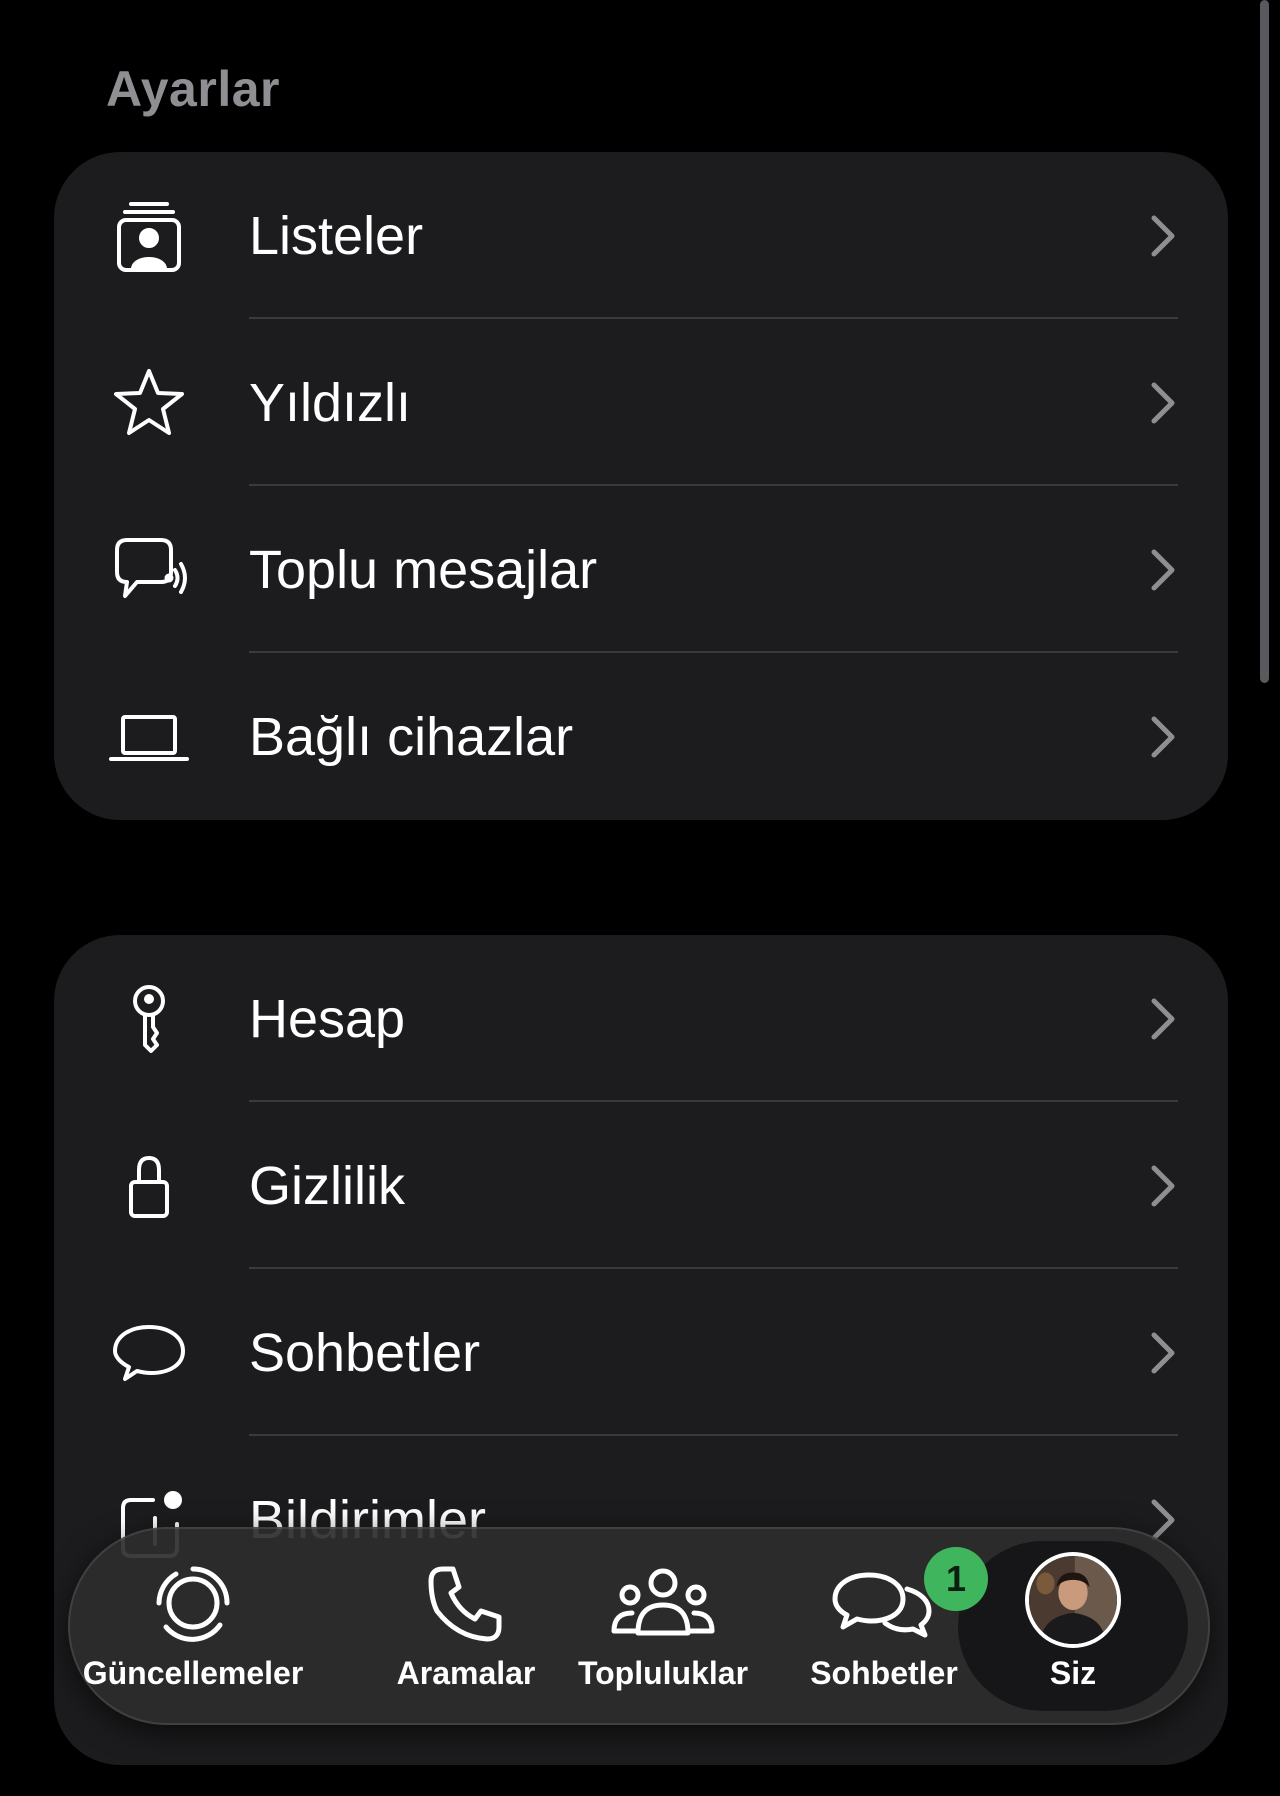 This screenshot has height=1796, width=1280. Describe the element at coordinates (641, 235) in the screenshot. I see `settings-item-lists: Listeler` at that location.